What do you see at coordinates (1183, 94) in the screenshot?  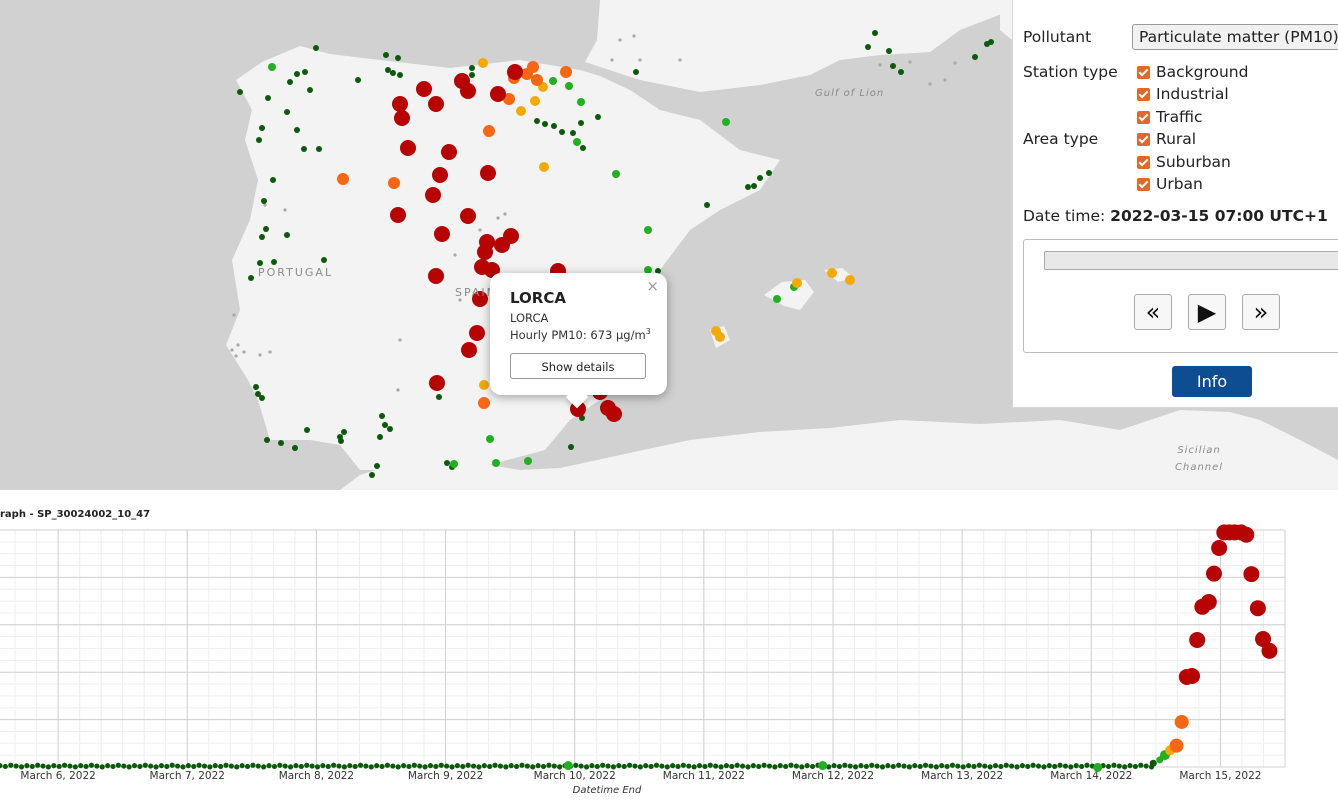 I see `checkbox-industrial: Industrial` at bounding box center [1183, 94].